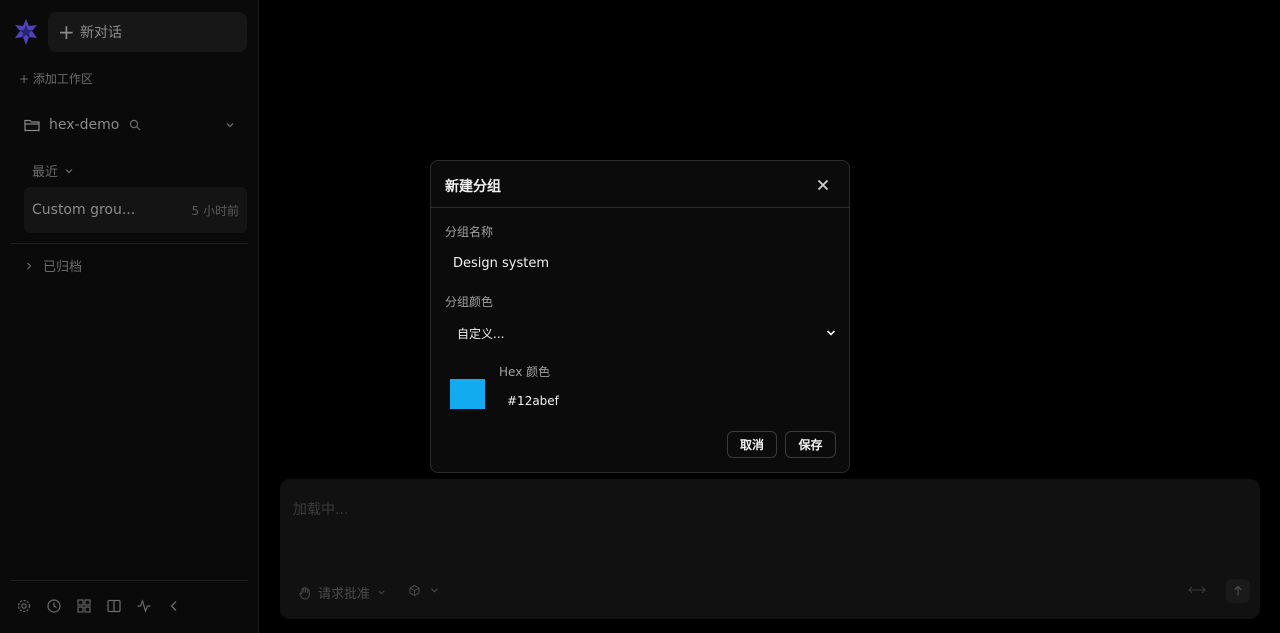 The height and width of the screenshot is (633, 1280). What do you see at coordinates (414, 590) in the screenshot?
I see `cube-icon` at bounding box center [414, 590].